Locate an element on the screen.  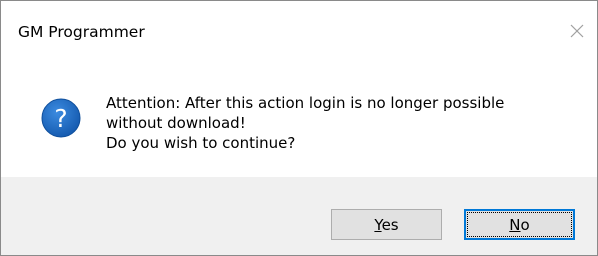
message-line-2: without download! is located at coordinates (176, 123).